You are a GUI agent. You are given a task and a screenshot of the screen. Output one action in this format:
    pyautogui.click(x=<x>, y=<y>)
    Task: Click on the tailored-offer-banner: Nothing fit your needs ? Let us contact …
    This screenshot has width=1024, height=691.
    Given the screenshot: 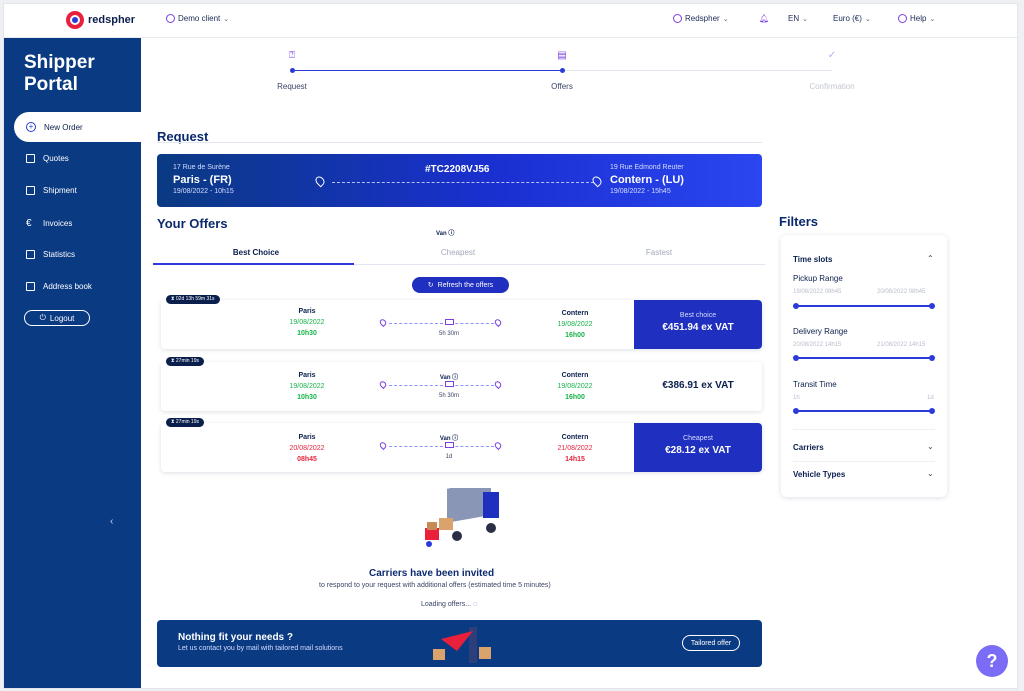 What is the action you would take?
    pyautogui.click(x=459, y=643)
    